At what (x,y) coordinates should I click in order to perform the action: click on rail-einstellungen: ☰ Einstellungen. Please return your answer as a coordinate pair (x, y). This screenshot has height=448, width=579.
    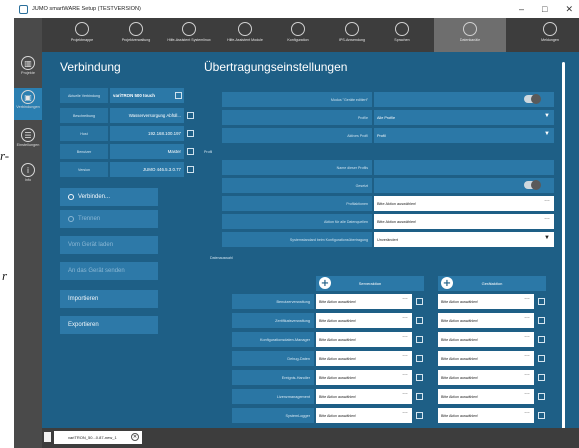
    Looking at the image, I should click on (28, 142).